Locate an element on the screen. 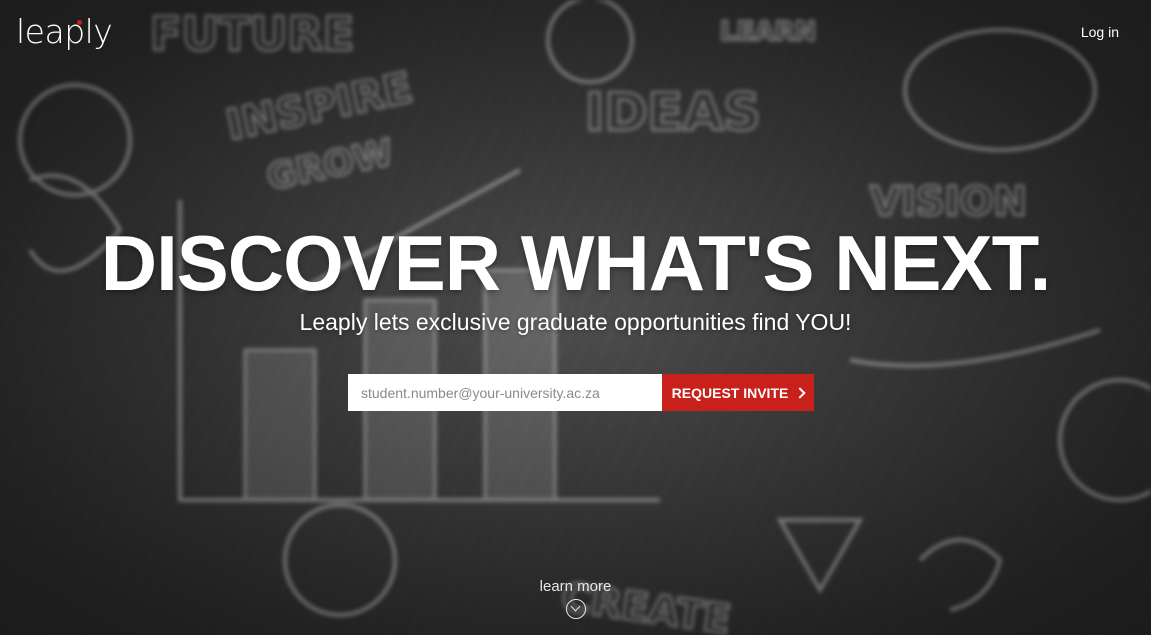 The height and width of the screenshot is (635, 1151). learn-more-label: learn more is located at coordinates (575, 586).